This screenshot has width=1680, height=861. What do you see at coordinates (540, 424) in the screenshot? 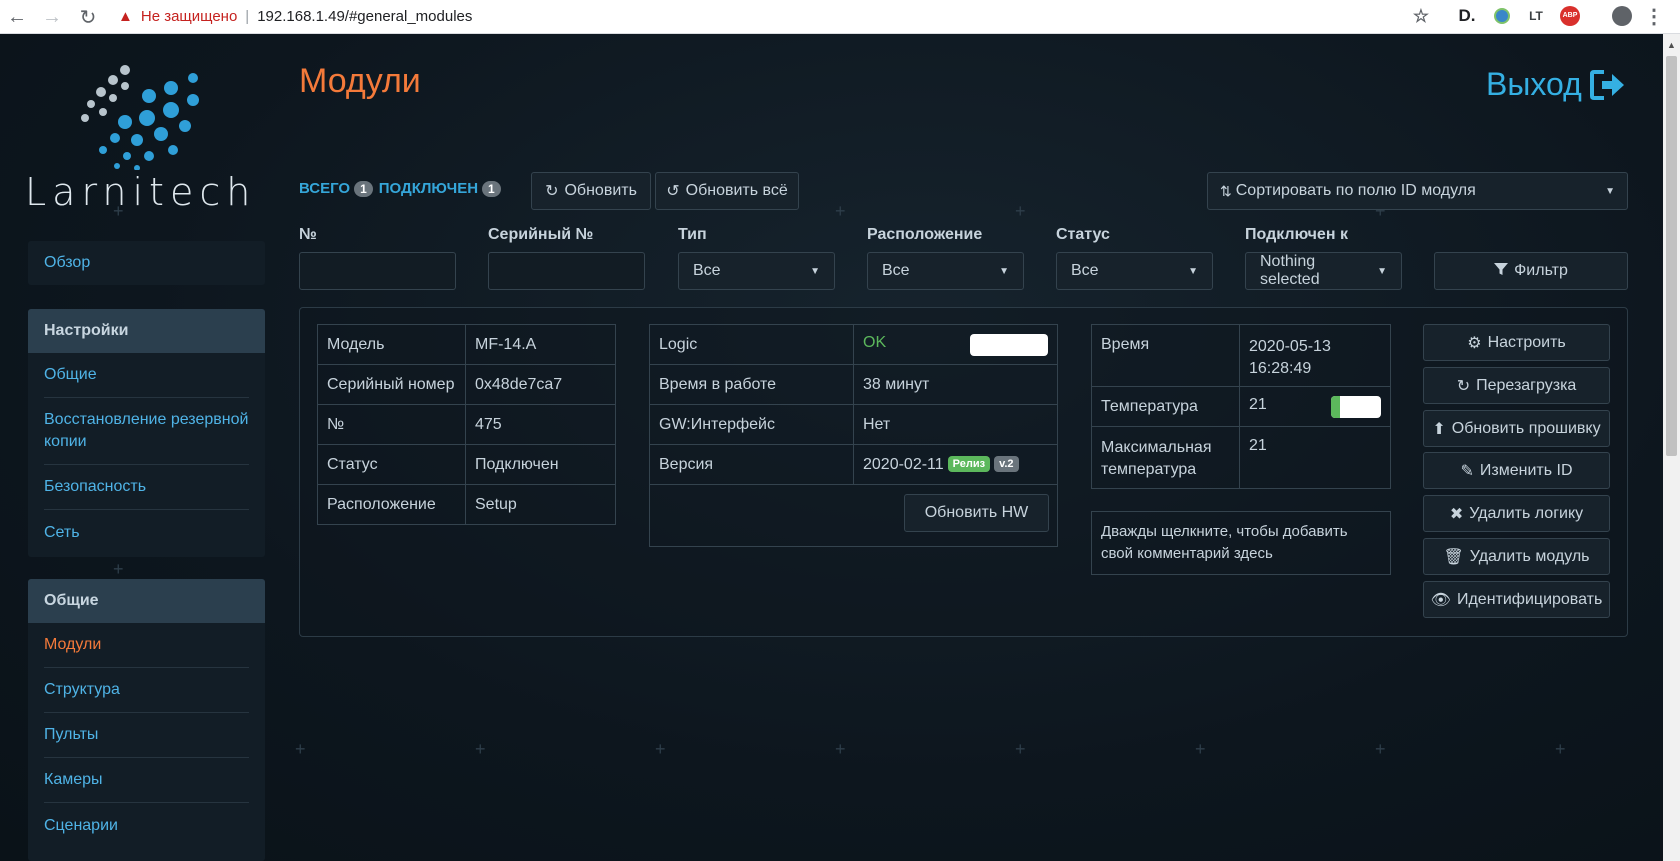
I see `info-value: 475` at bounding box center [540, 424].